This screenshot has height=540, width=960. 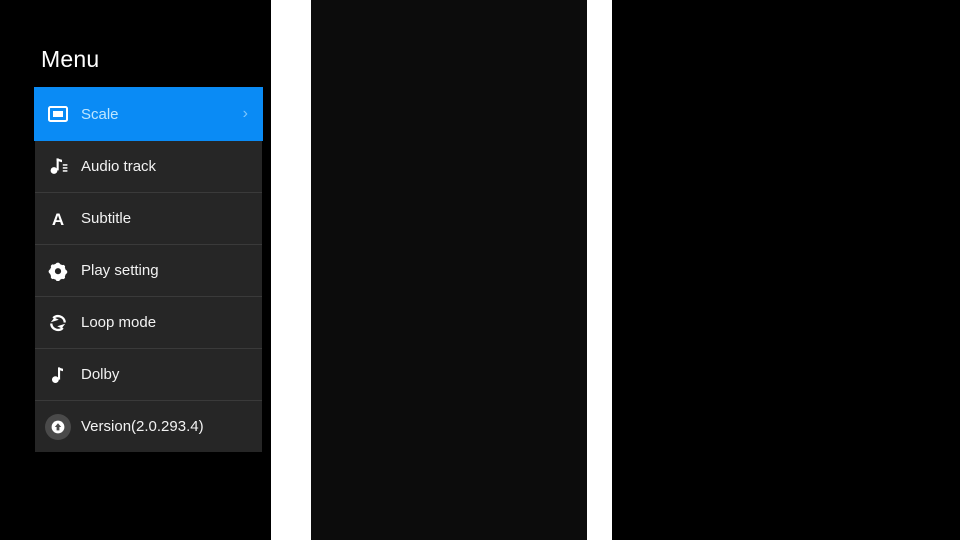 I want to click on update-icon, so click(x=58, y=426).